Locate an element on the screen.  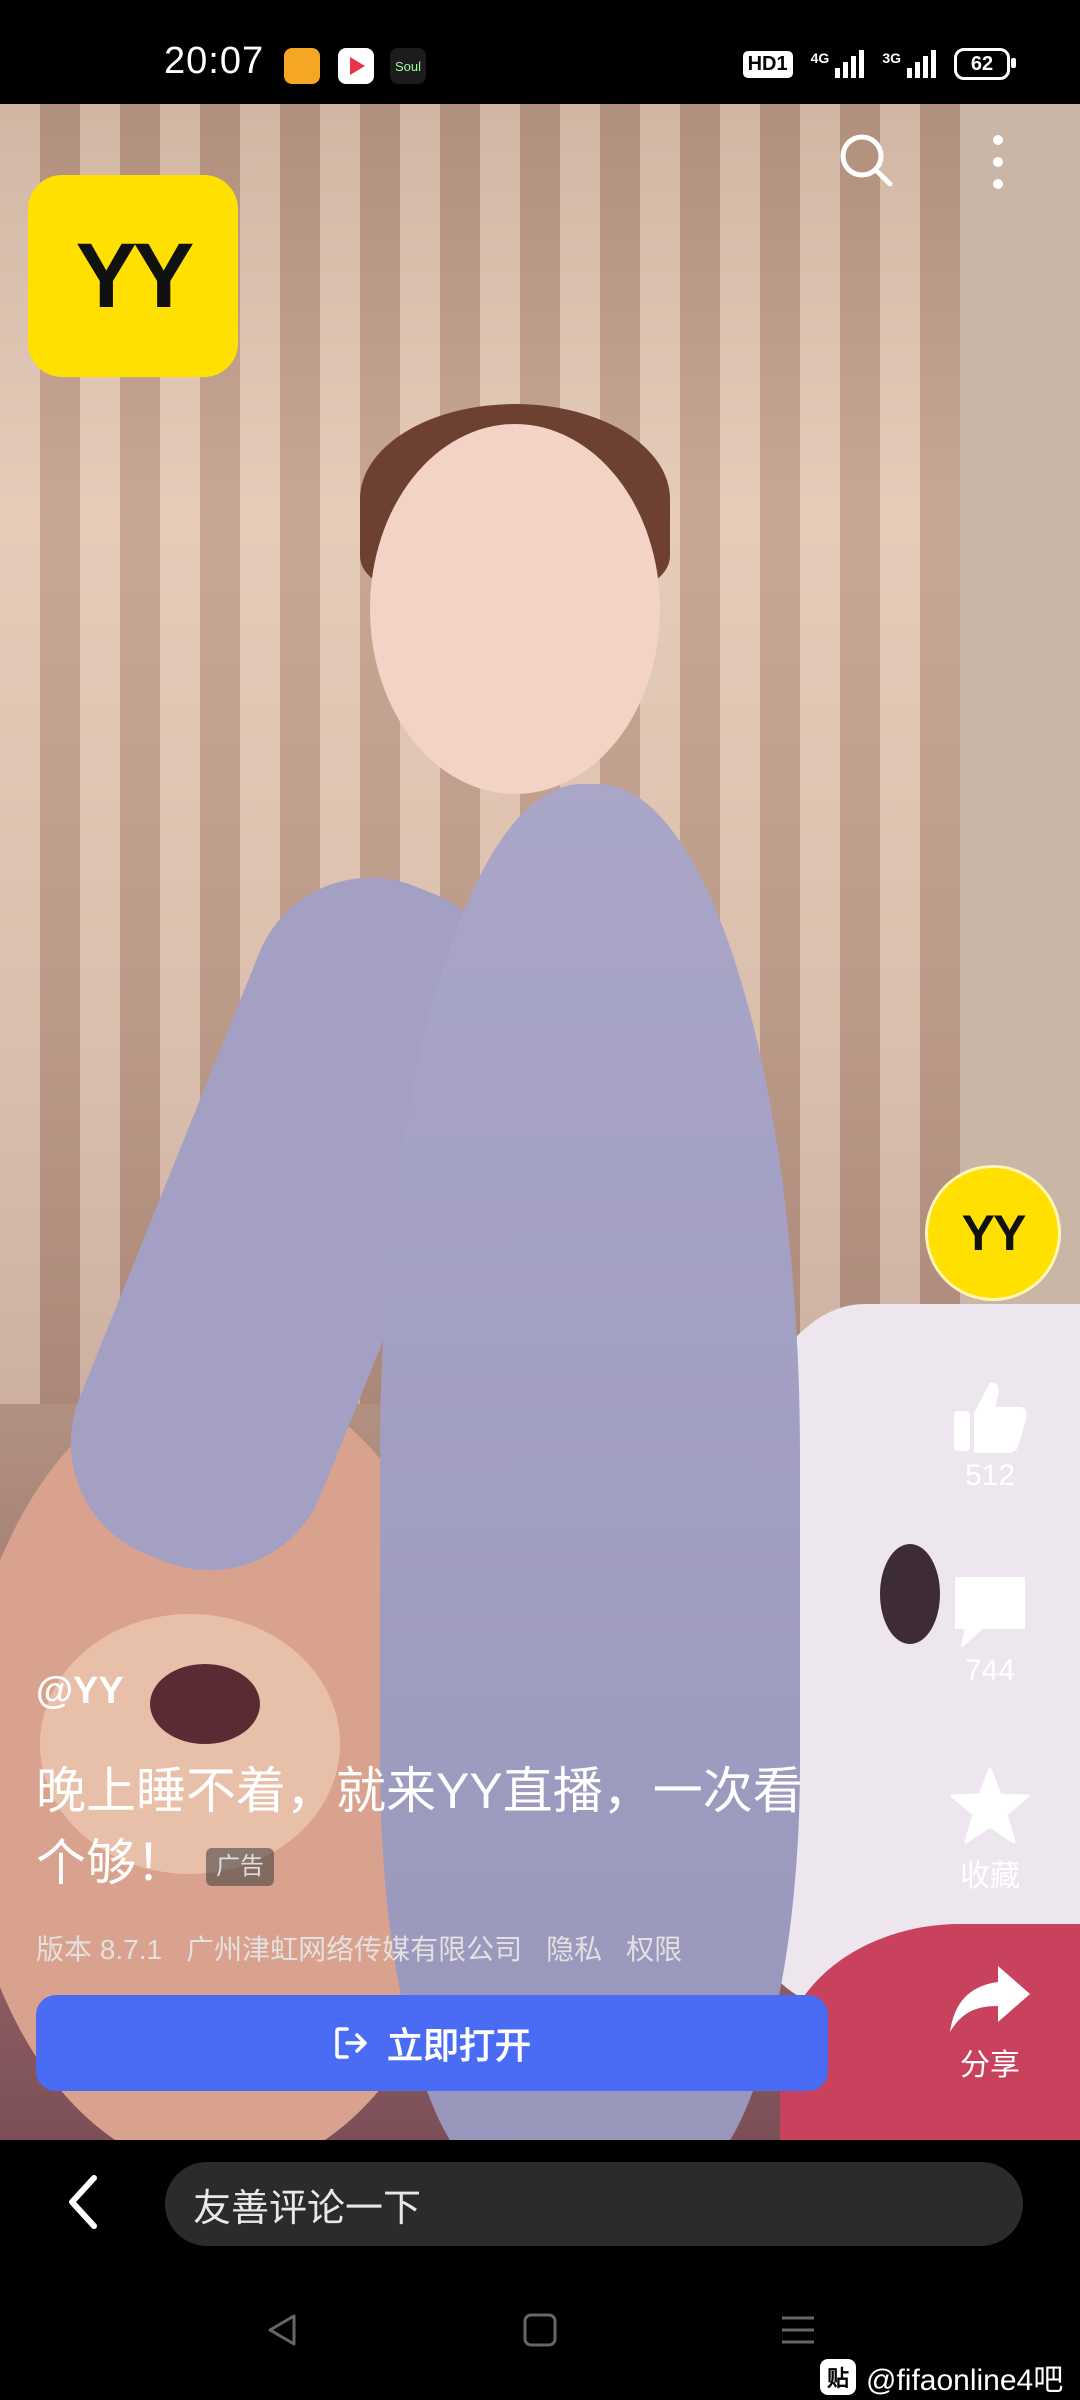
plush-bear-nose is located at coordinates (205, 1704).